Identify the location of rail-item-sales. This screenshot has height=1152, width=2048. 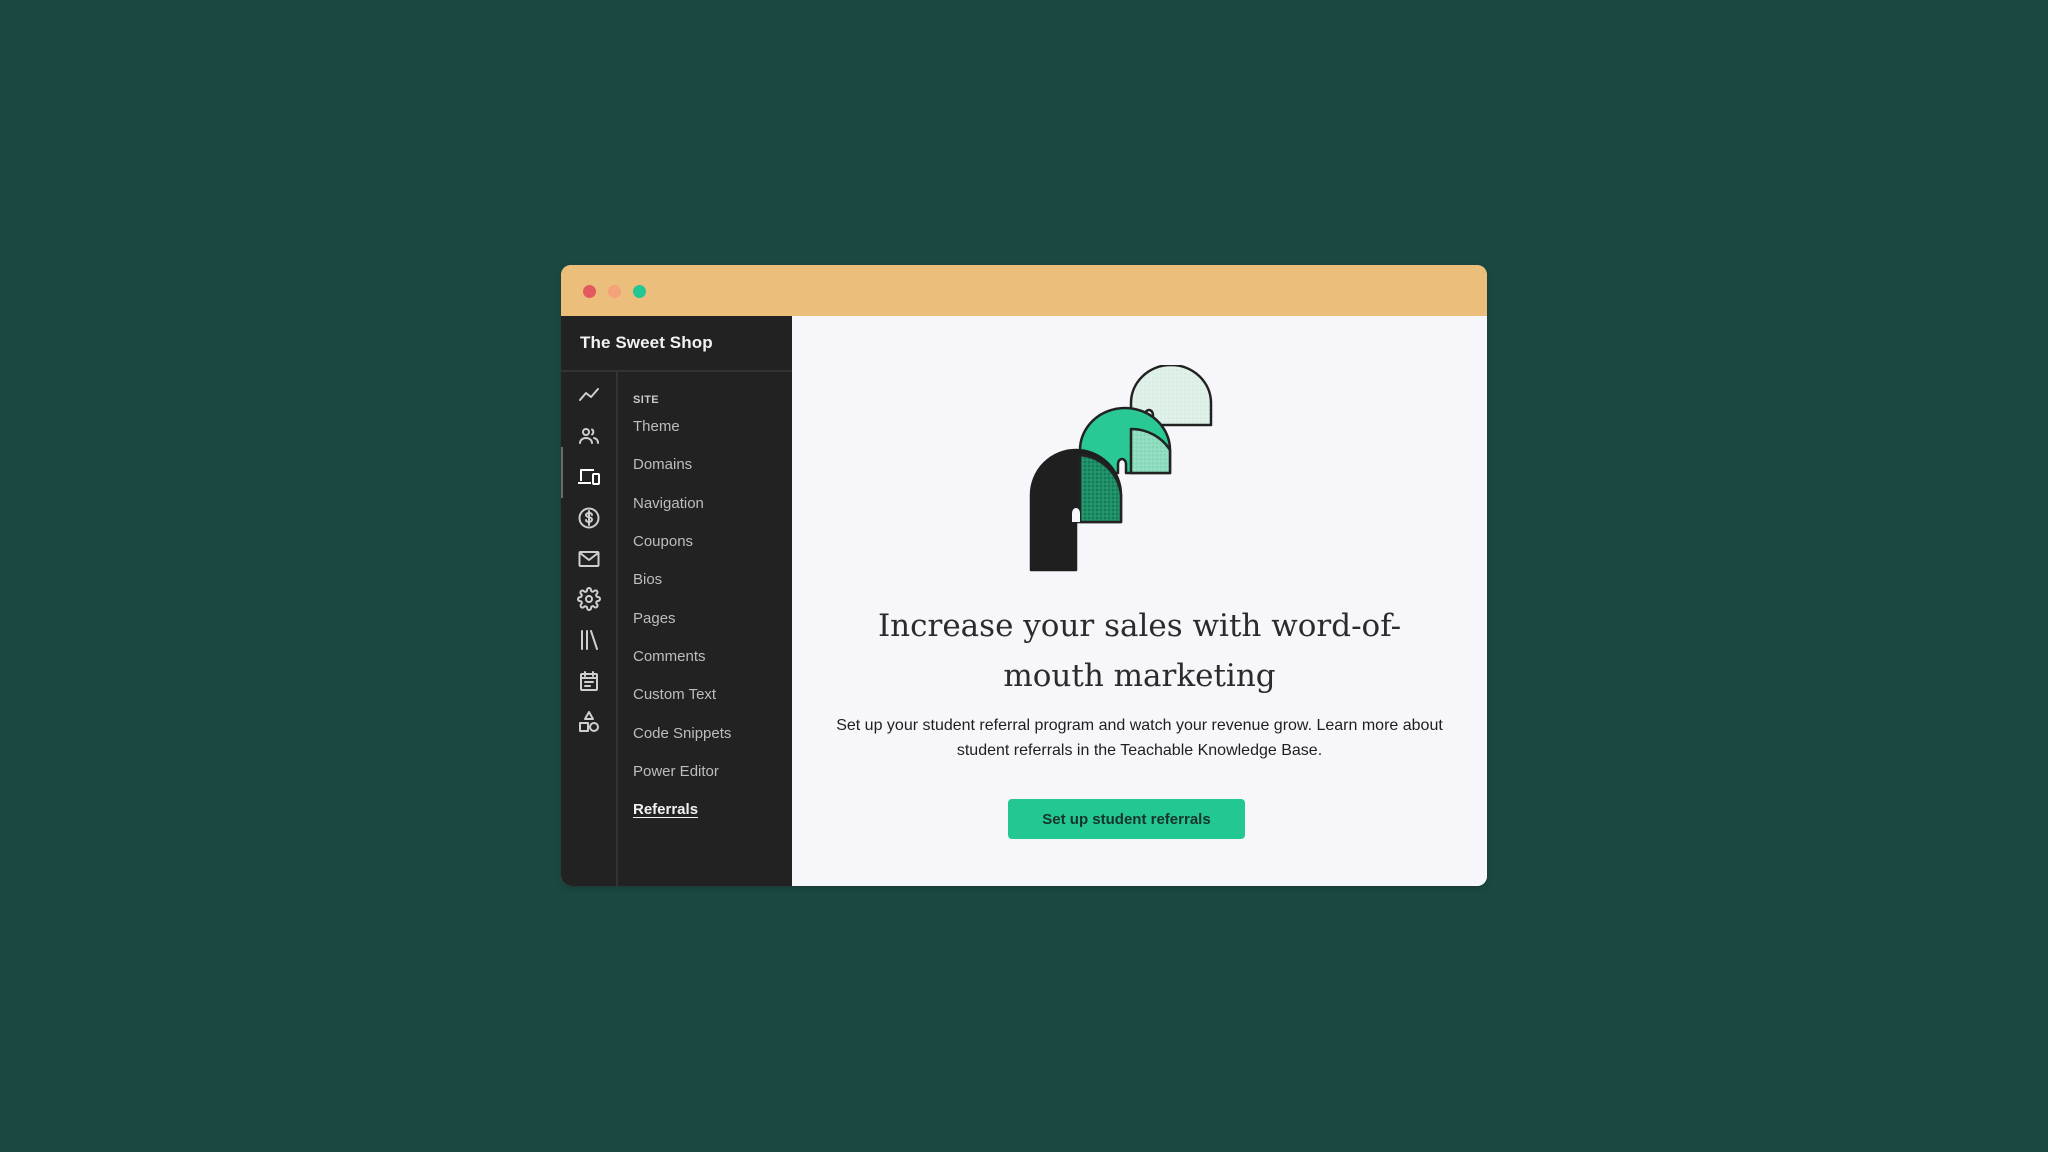
(589, 518).